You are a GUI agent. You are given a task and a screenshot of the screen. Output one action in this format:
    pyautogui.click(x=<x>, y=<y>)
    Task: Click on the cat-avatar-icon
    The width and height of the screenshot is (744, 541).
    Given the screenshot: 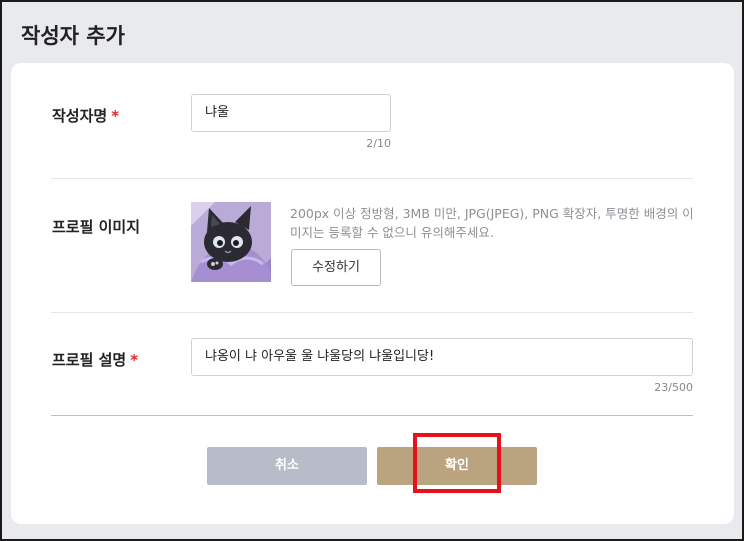 What is the action you would take?
    pyautogui.click(x=231, y=242)
    